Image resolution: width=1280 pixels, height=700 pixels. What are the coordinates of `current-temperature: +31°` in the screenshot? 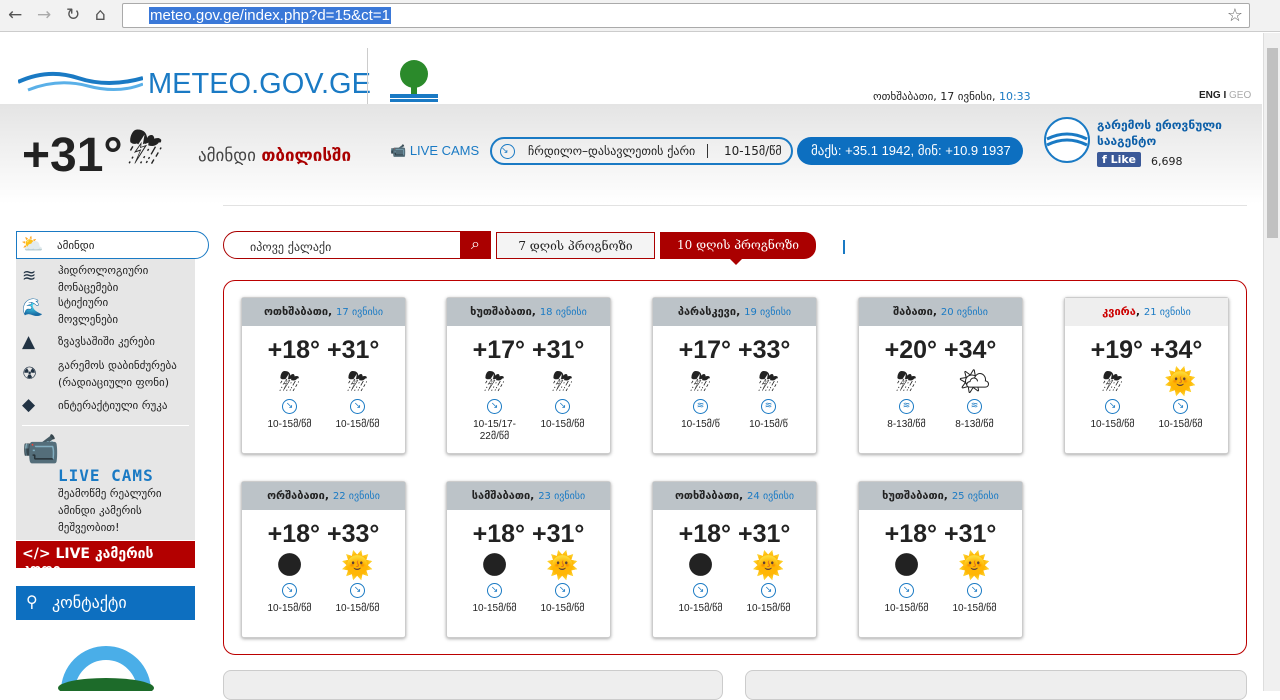 It's located at (72, 155).